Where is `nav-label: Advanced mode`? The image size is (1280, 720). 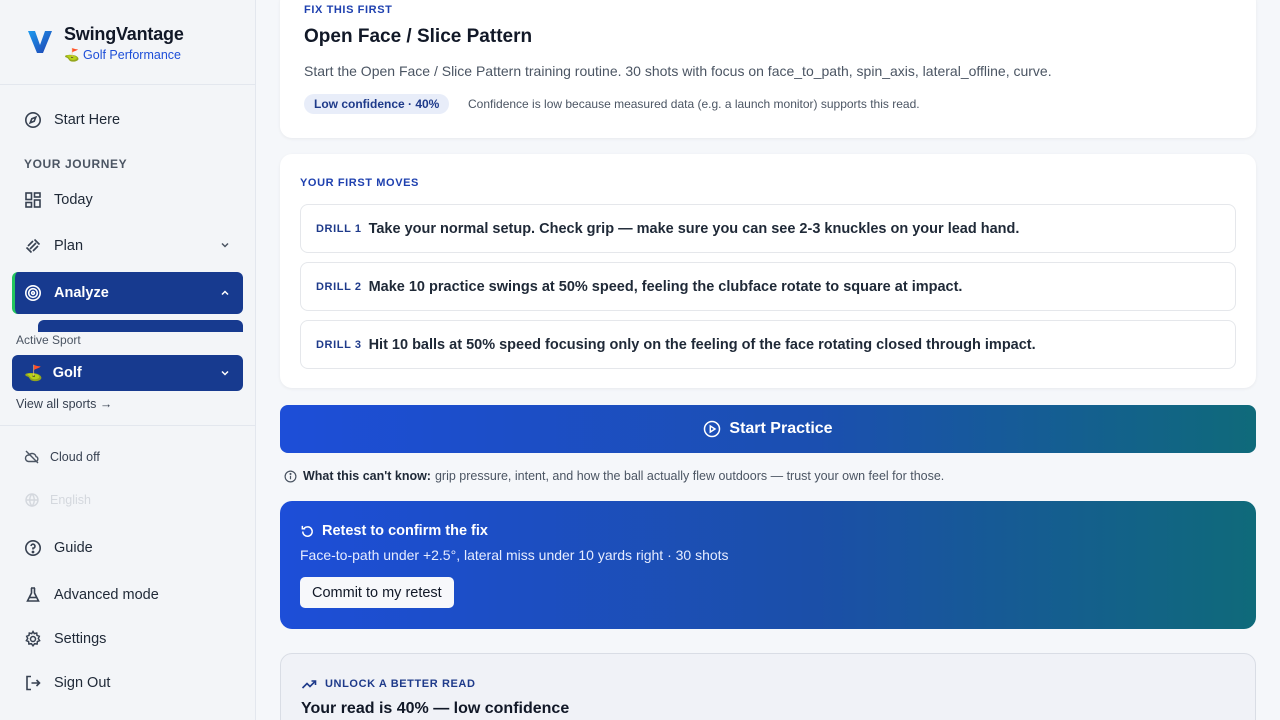 nav-label: Advanced mode is located at coordinates (106, 595).